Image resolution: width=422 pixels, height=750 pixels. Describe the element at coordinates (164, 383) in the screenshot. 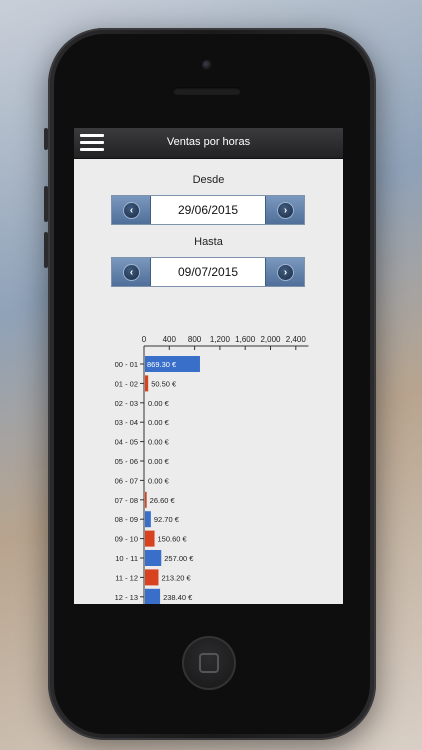

I see `data-label: 50.50 €` at that location.